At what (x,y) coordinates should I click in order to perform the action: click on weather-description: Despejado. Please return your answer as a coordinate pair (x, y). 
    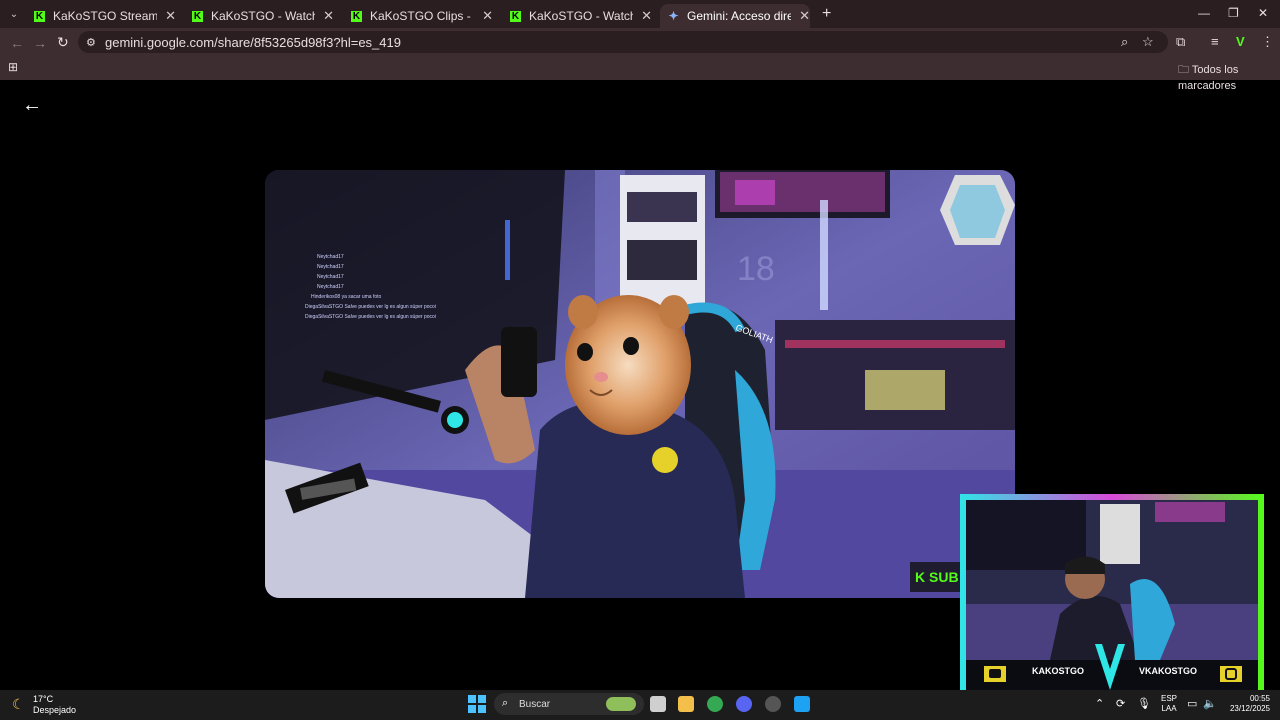
    Looking at the image, I should click on (54, 710).